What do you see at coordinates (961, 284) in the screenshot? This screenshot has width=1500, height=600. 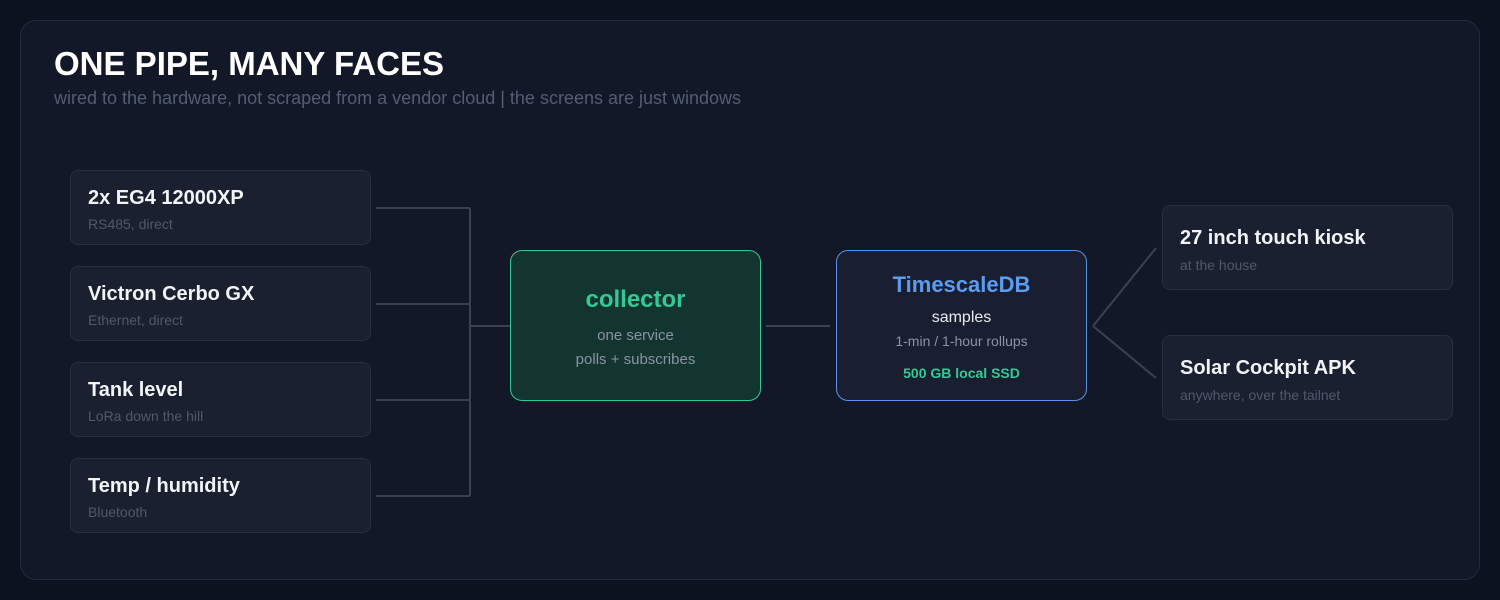 I see `database-title: TimescaleDB` at bounding box center [961, 284].